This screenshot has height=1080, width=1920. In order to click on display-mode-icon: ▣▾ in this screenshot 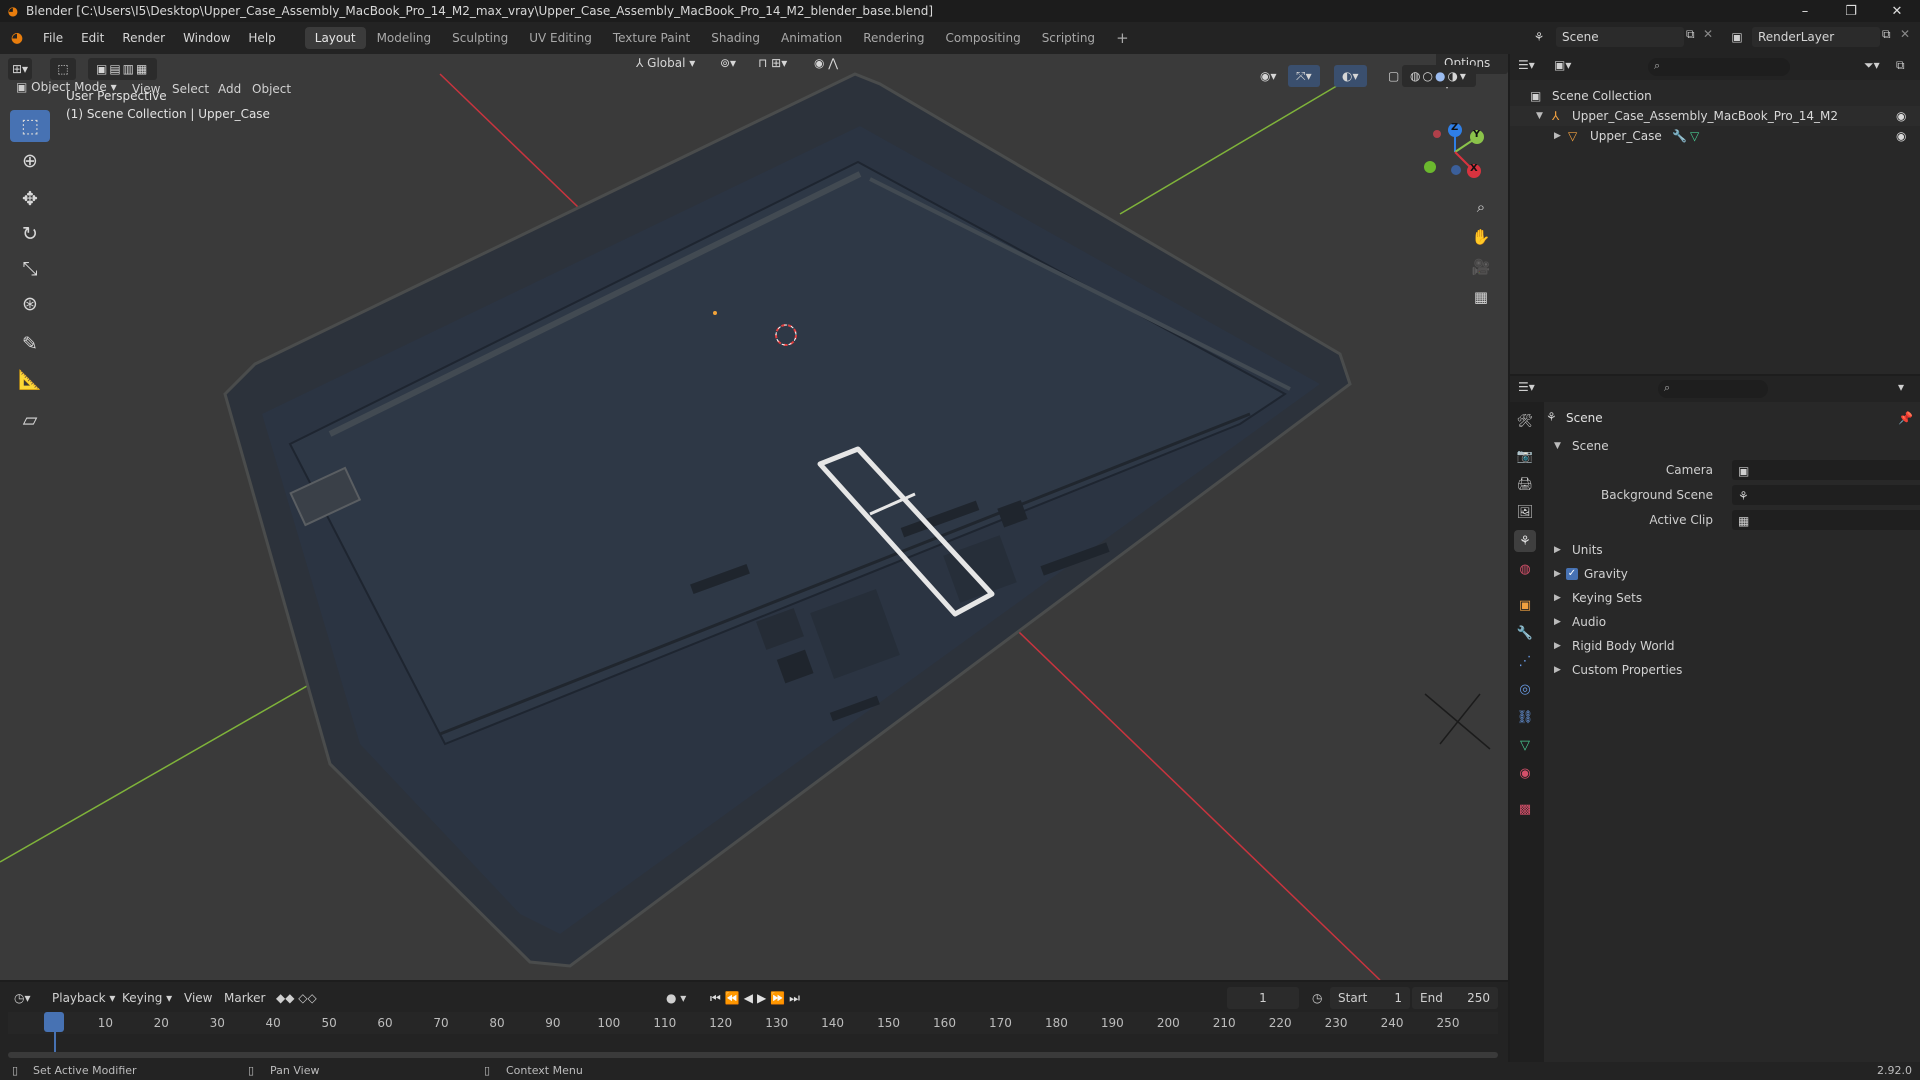, I will do `click(1562, 65)`.